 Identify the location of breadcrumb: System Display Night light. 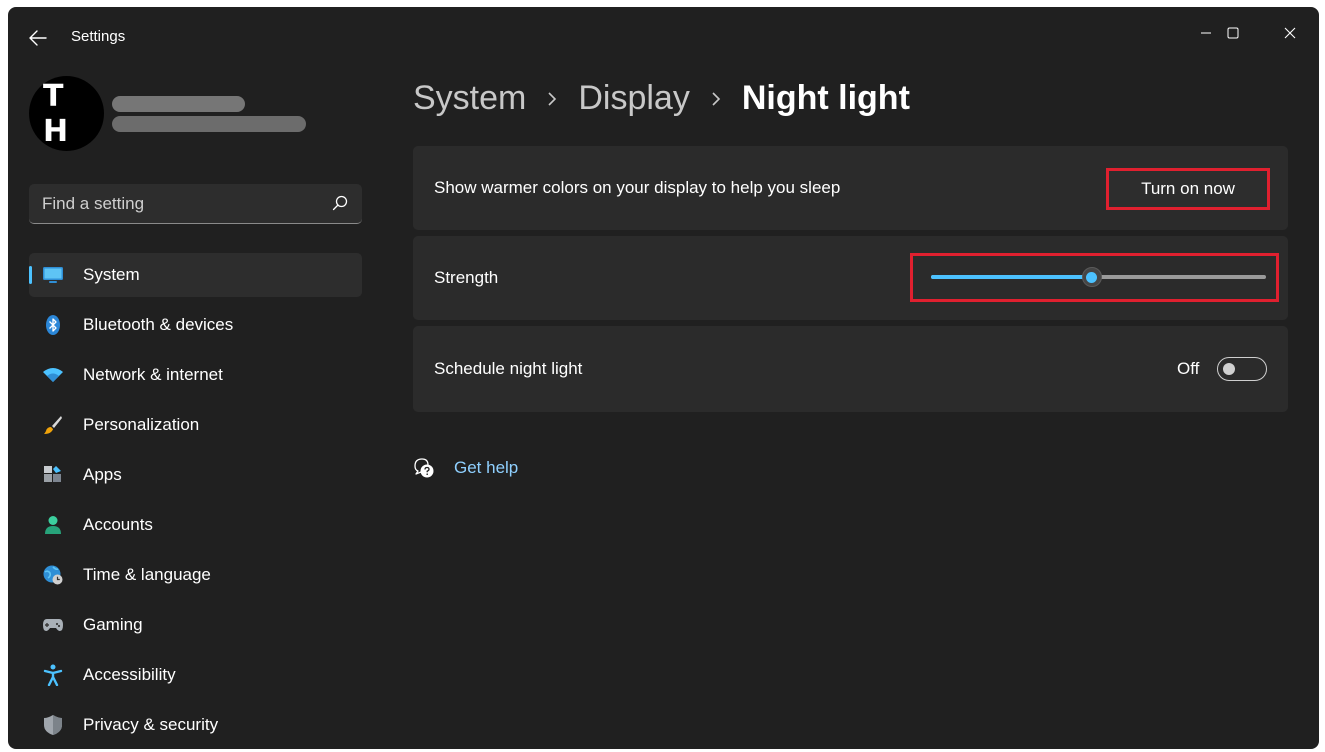
(661, 98).